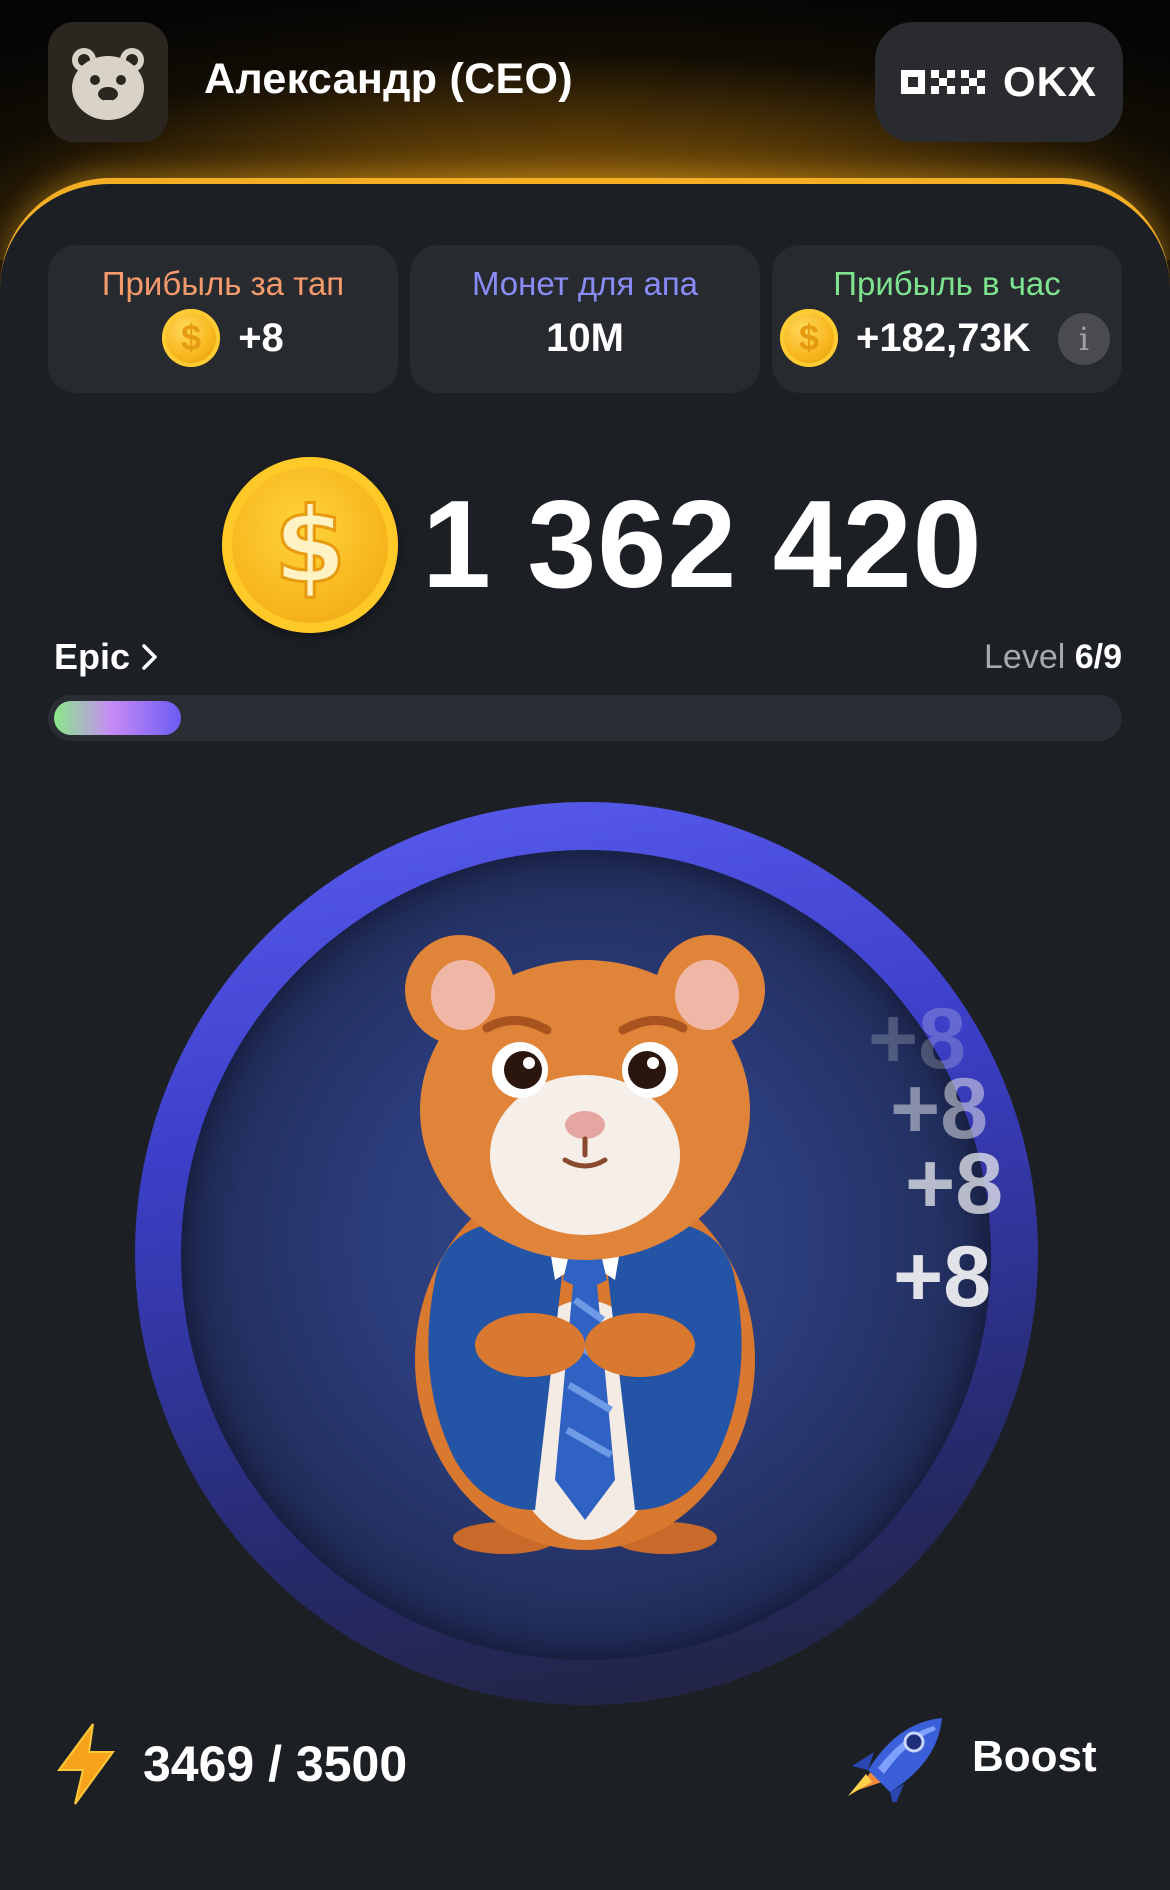  Describe the element at coordinates (702, 545) in the screenshot. I see `balance-value: 1 362 420` at that location.